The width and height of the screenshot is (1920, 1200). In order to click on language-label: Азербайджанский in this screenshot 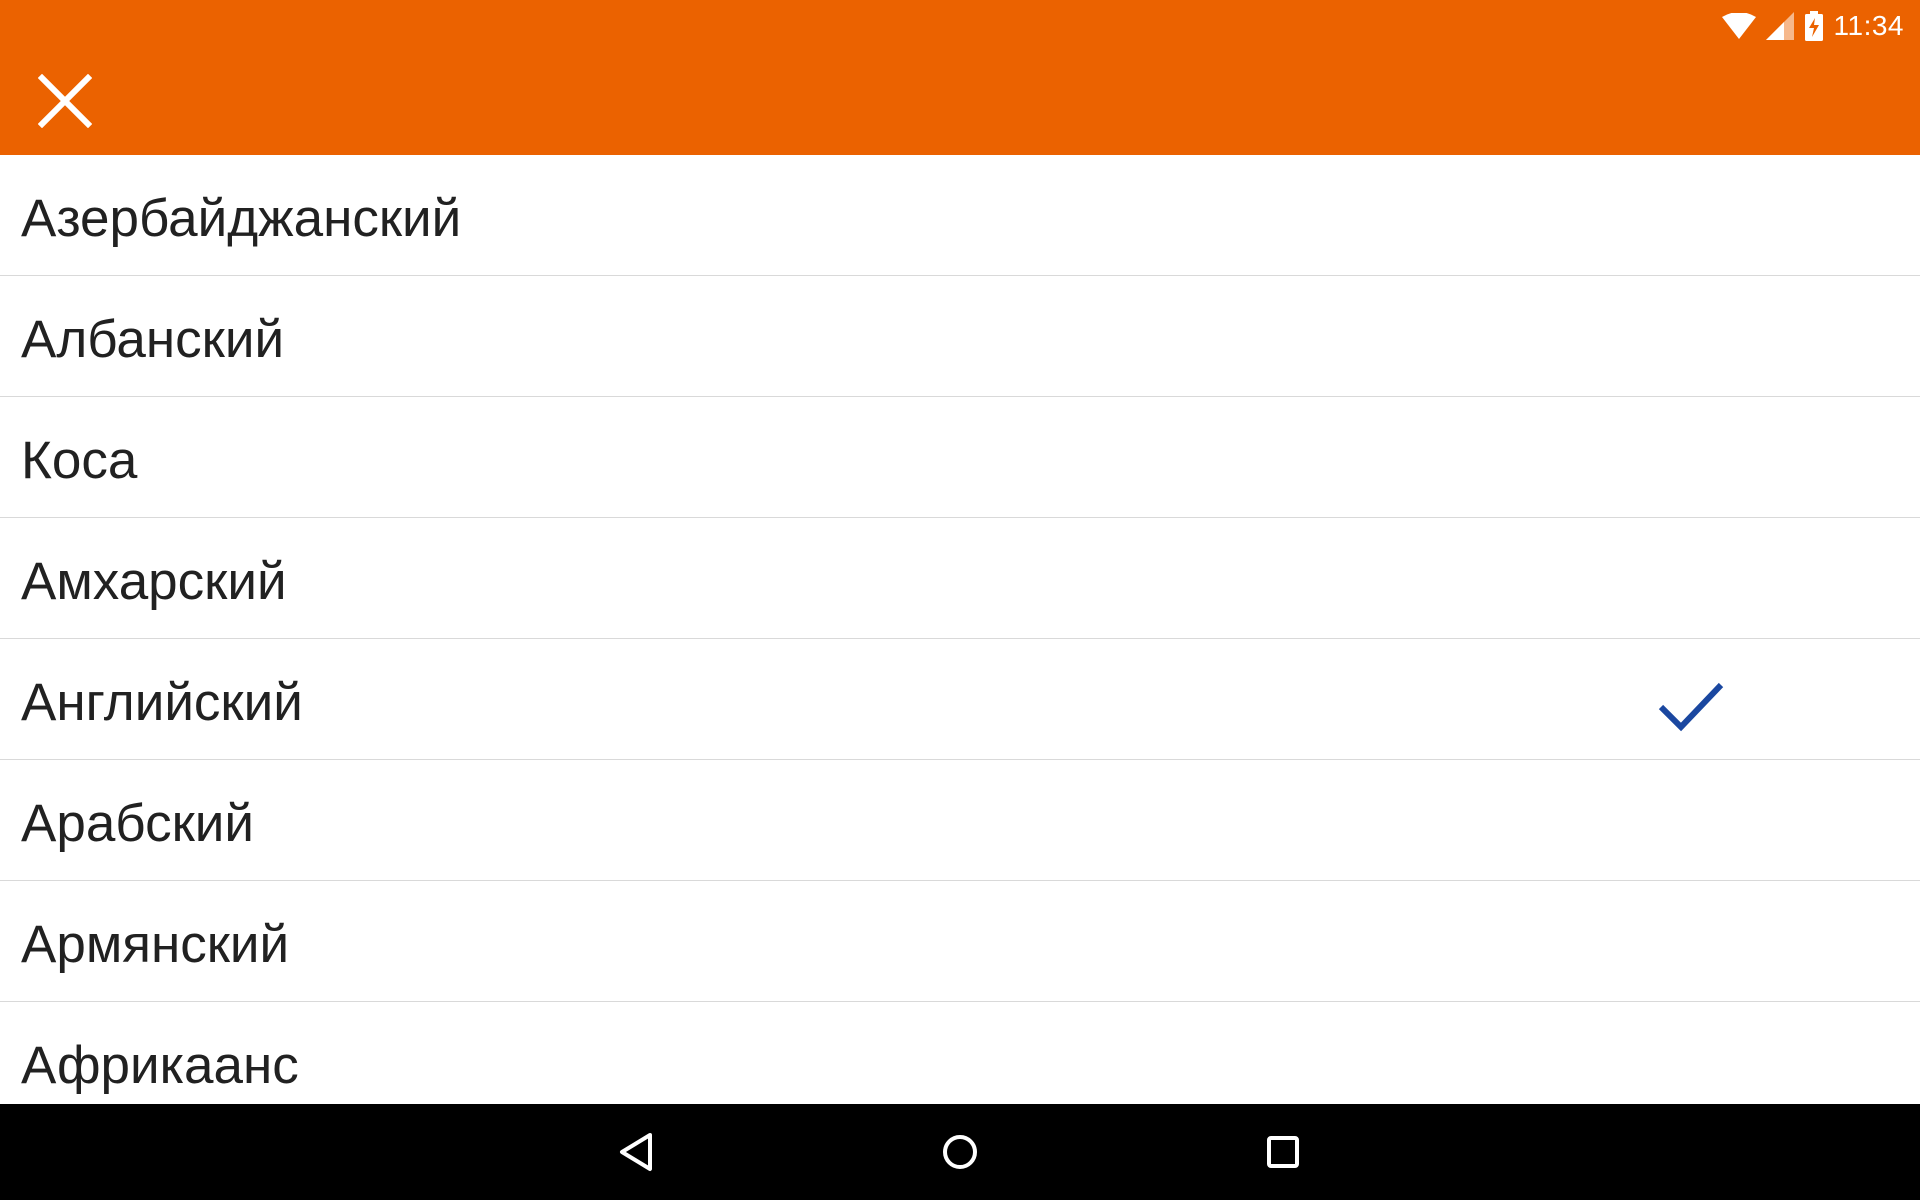, I will do `click(241, 218)`.